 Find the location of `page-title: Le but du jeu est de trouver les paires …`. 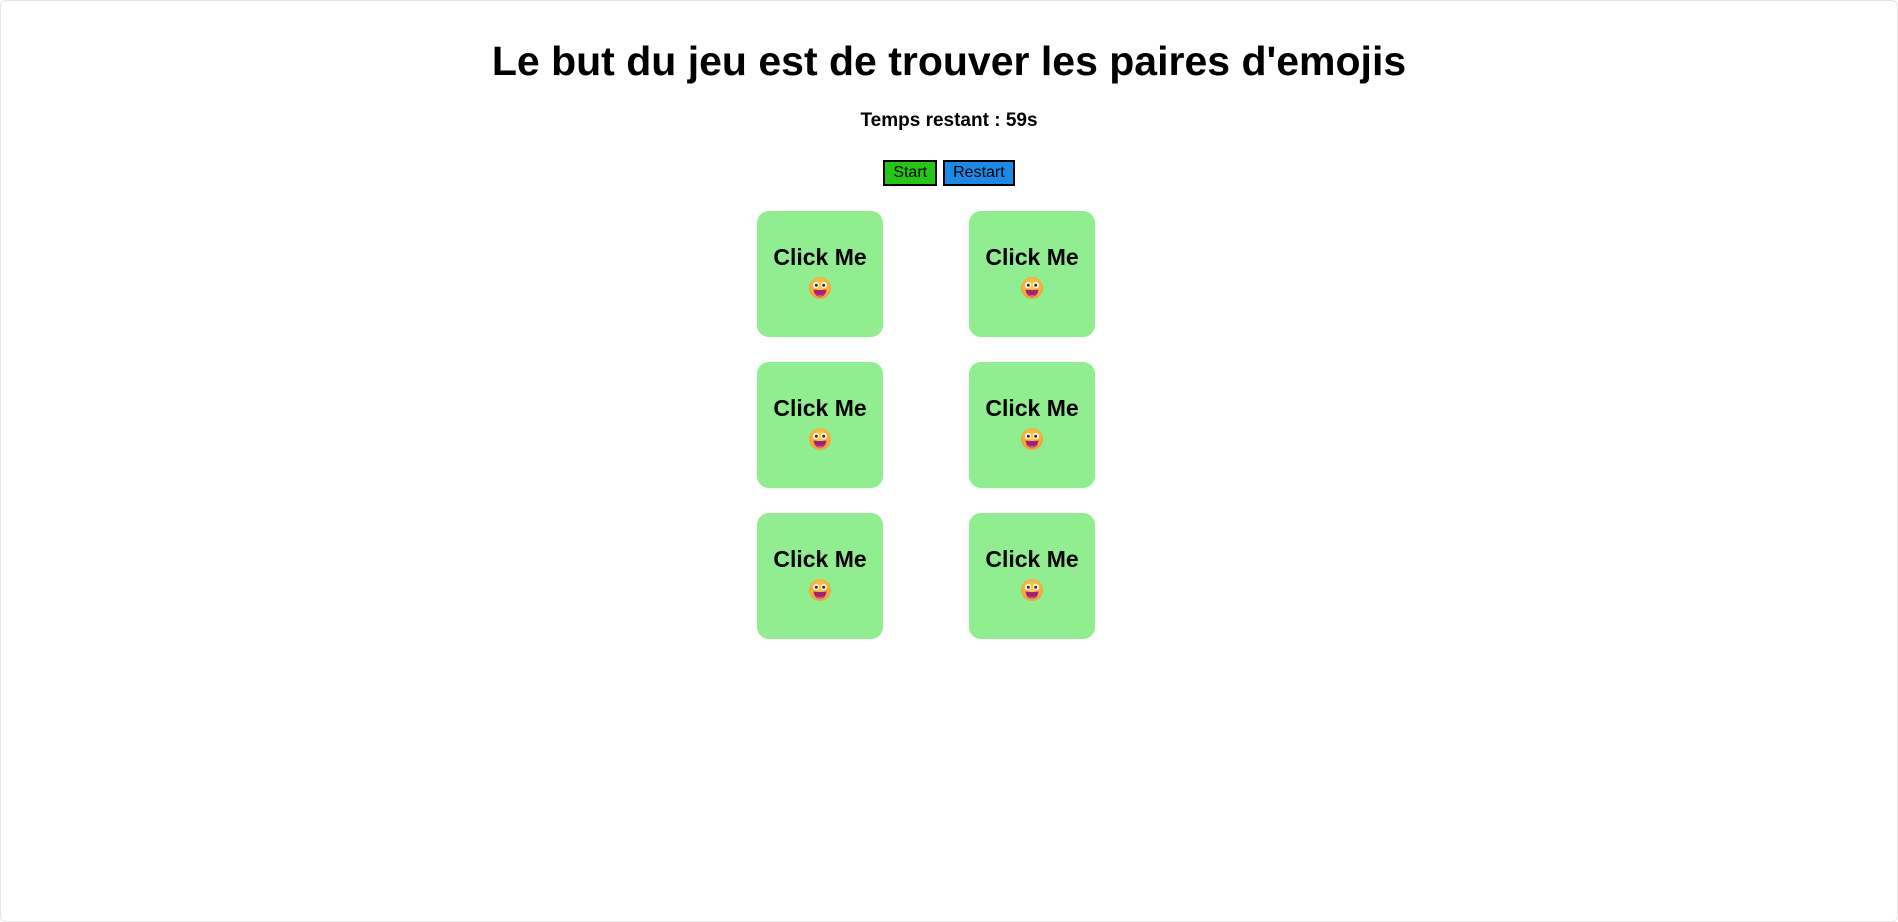

page-title: Le but du jeu est de trouver les paires … is located at coordinates (949, 61).